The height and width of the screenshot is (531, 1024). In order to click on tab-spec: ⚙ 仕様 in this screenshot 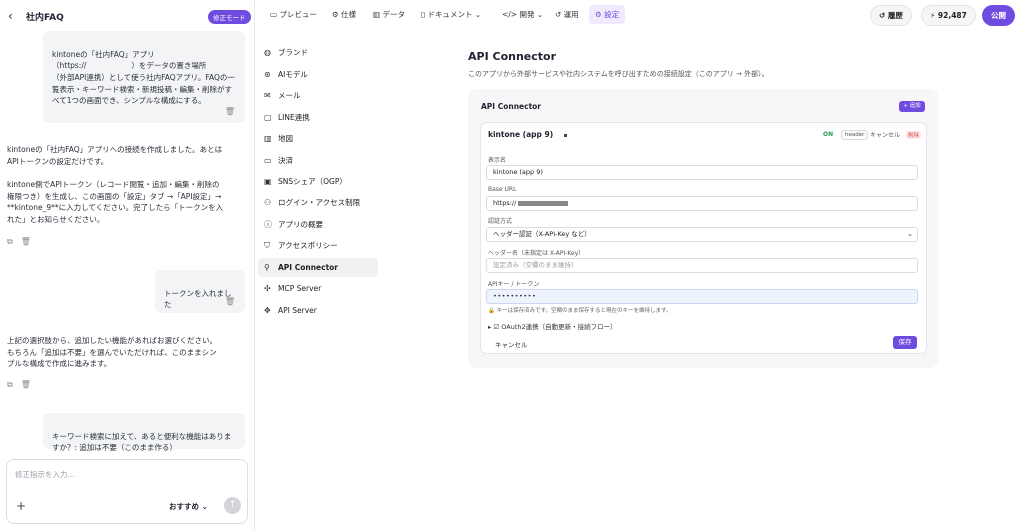, I will do `click(344, 14)`.